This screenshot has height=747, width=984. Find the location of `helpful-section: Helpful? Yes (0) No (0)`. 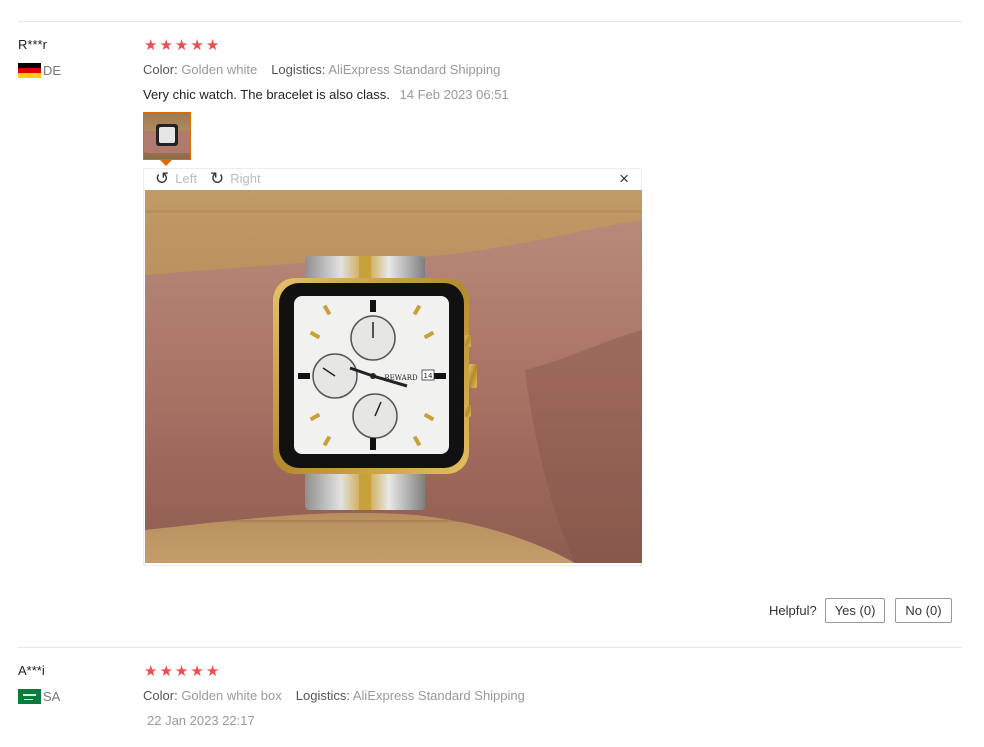

helpful-section: Helpful? Yes (0) No (0) is located at coordinates (860, 610).